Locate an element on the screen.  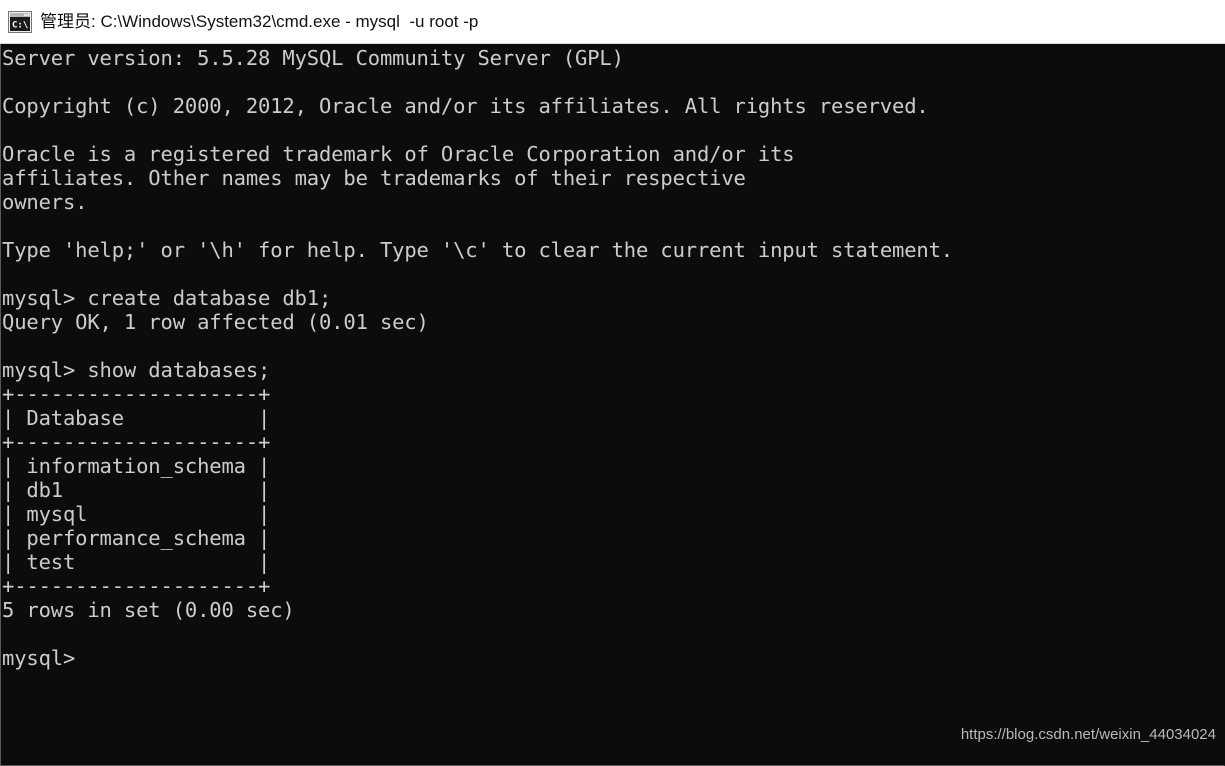
terminal-line: | db1 | is located at coordinates (136, 490).